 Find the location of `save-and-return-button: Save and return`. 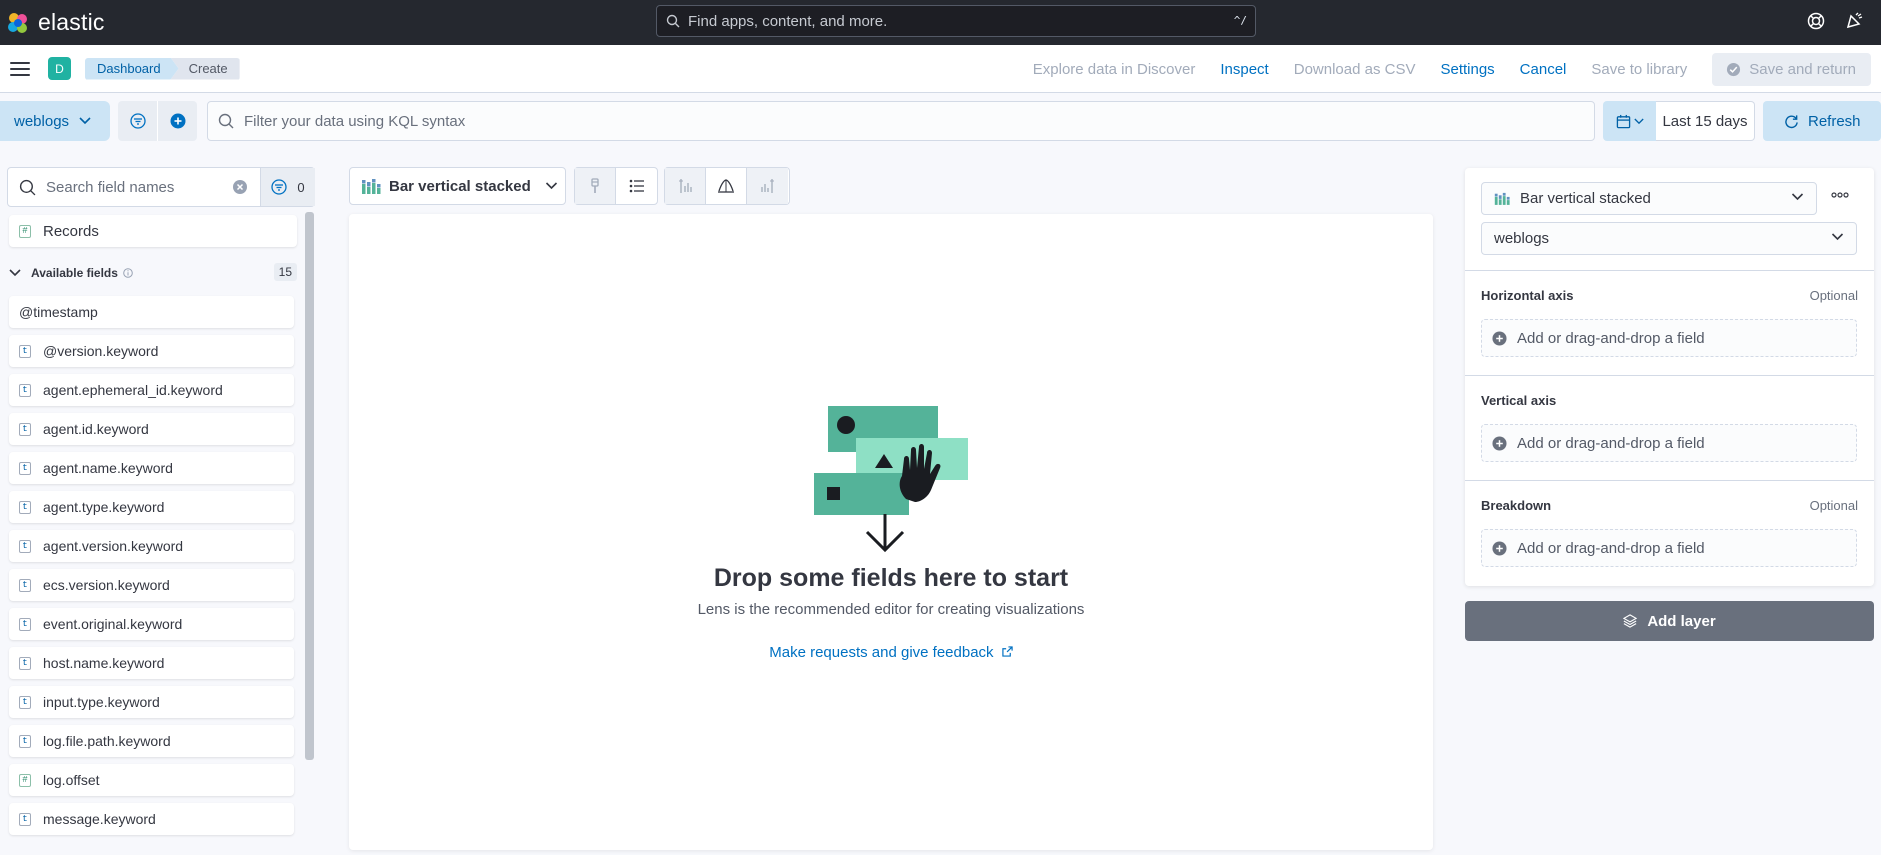

save-and-return-button: Save and return is located at coordinates (1791, 69).